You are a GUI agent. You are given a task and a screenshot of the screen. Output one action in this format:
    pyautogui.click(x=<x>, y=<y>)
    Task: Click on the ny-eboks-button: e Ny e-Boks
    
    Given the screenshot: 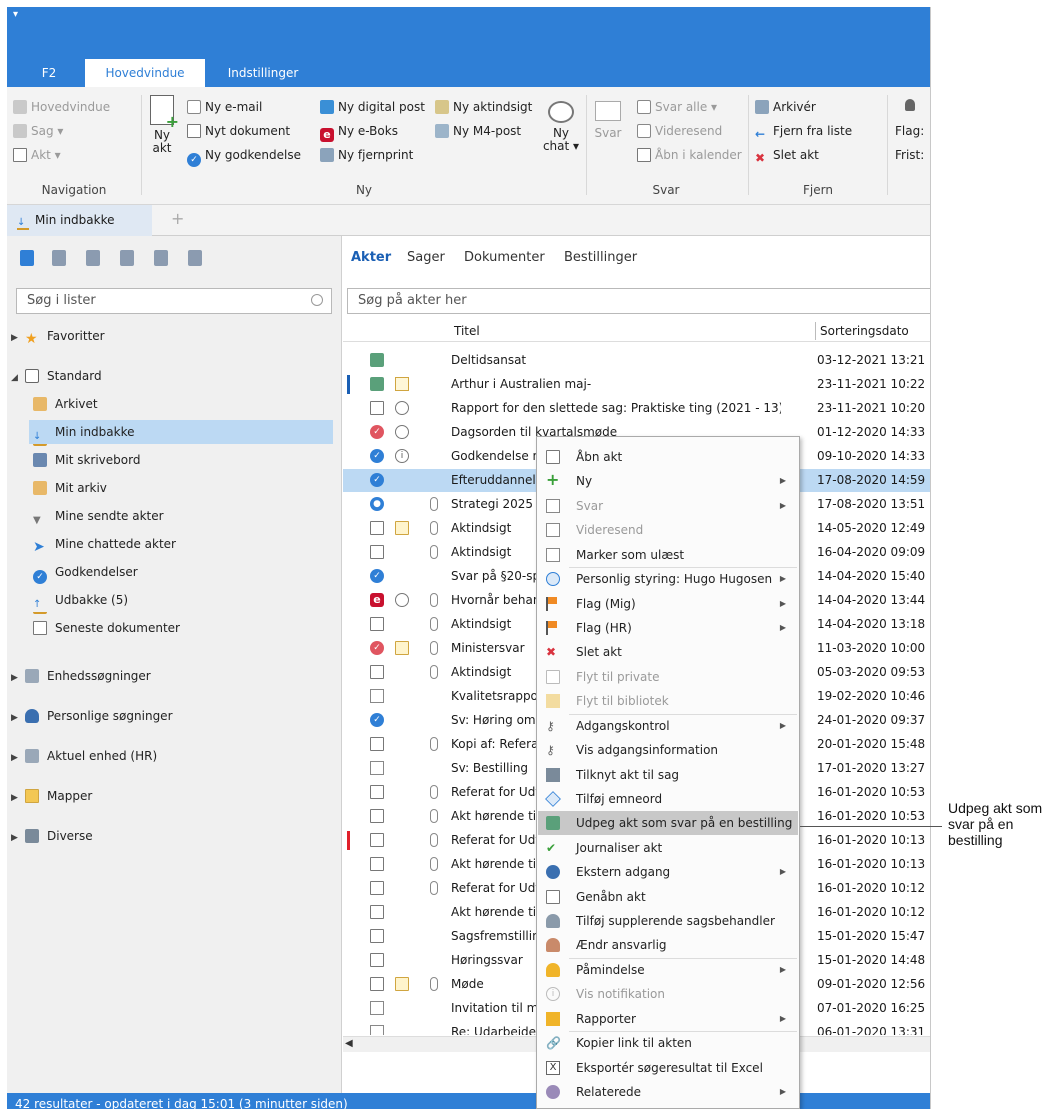 What is the action you would take?
    pyautogui.click(x=359, y=131)
    